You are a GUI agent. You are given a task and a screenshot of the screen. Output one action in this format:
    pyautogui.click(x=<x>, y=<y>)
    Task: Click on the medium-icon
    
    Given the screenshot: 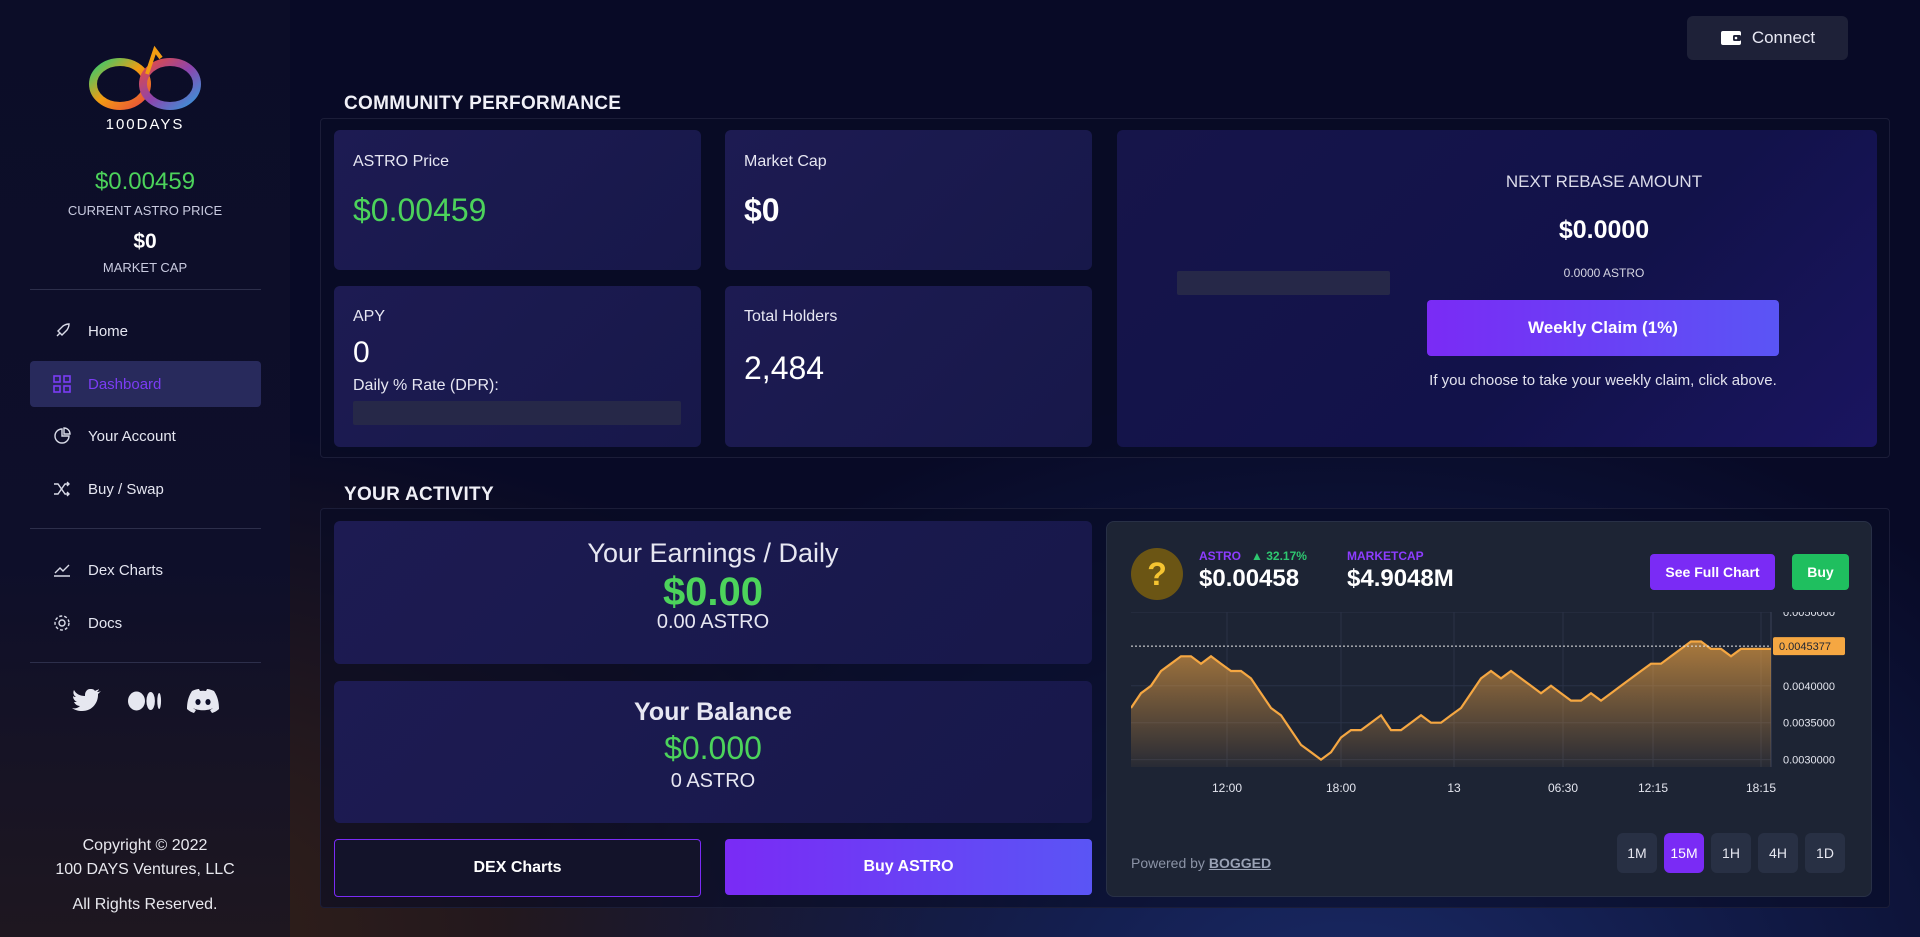 What is the action you would take?
    pyautogui.click(x=145, y=701)
    